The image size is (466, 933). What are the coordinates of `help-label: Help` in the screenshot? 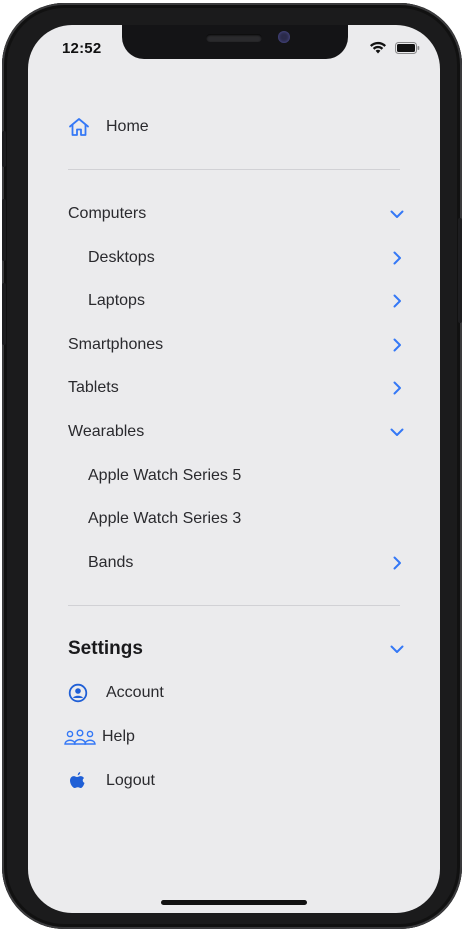 It's located at (118, 736).